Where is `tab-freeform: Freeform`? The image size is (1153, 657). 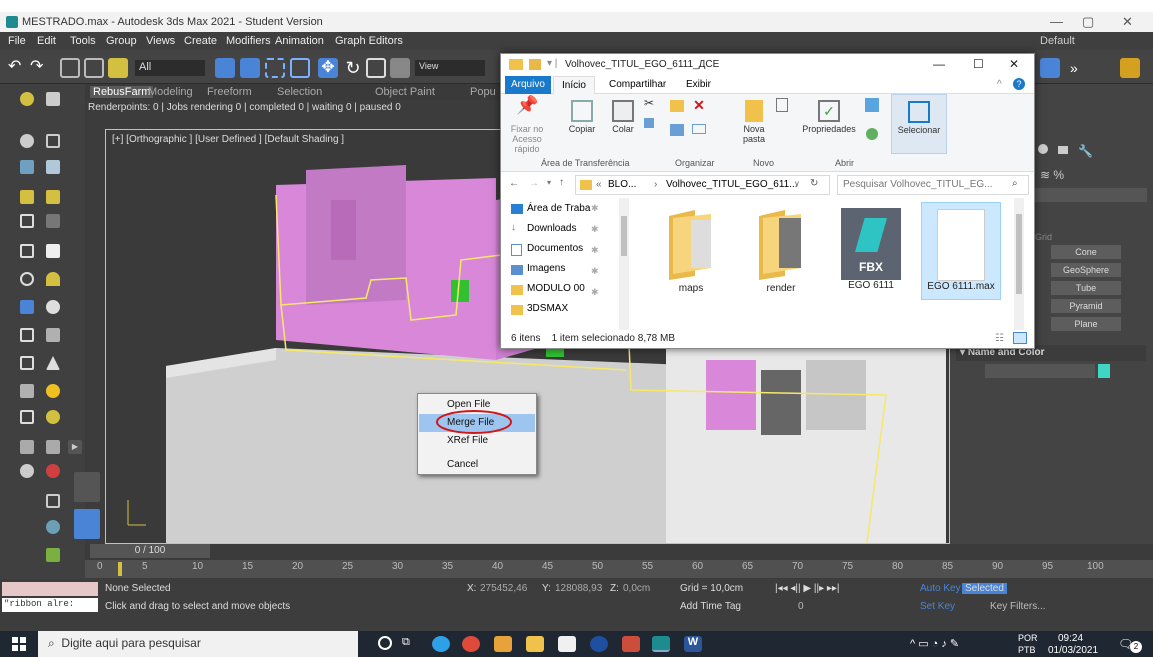
tab-freeform: Freeform is located at coordinates (229, 92).